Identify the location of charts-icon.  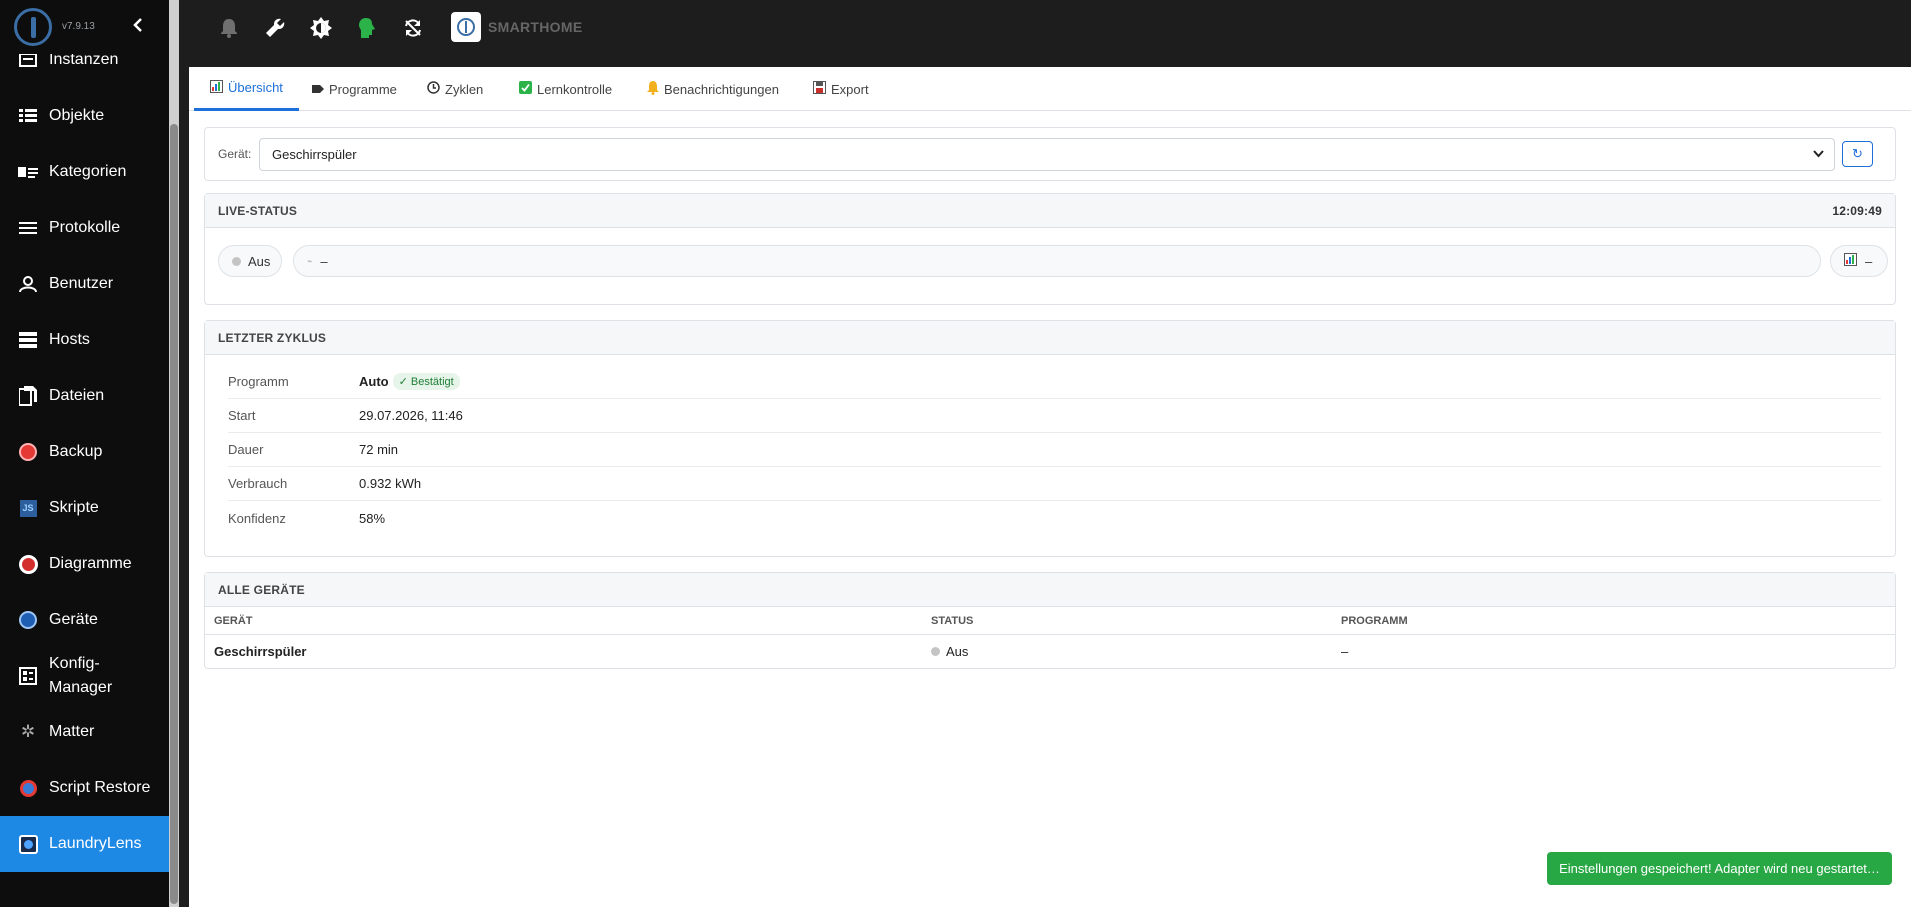
(28, 564).